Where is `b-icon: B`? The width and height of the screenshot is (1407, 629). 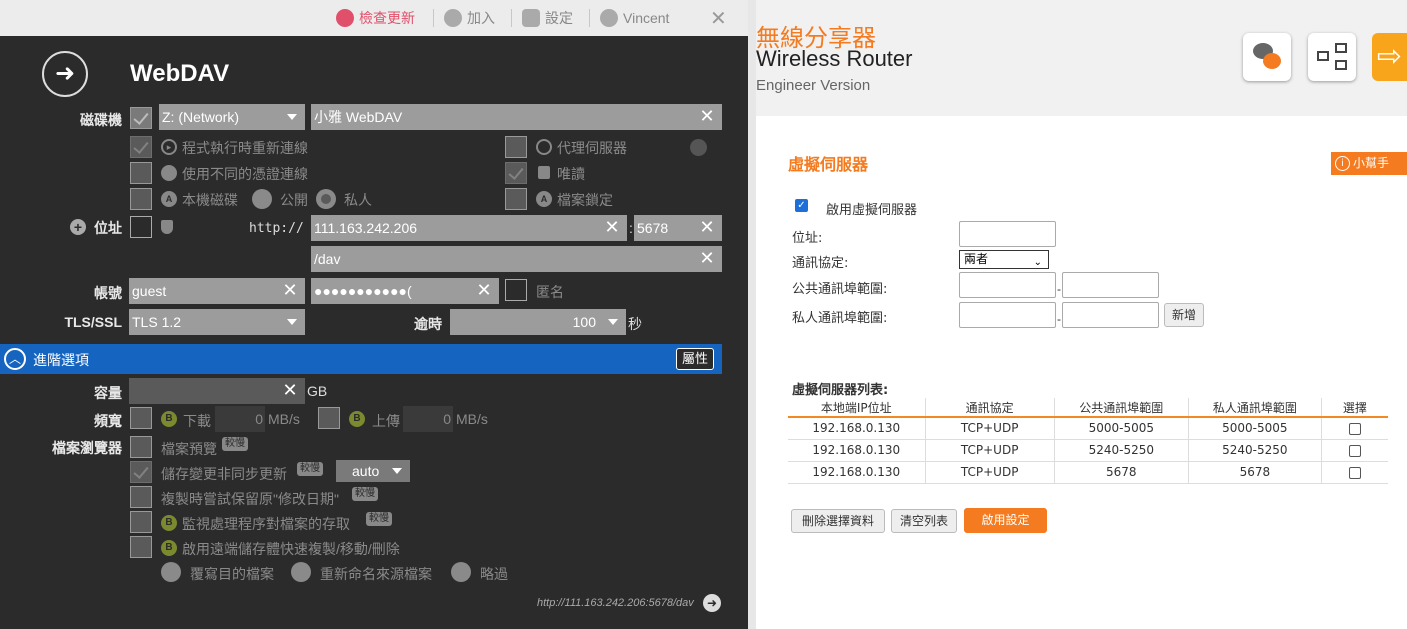 b-icon: B is located at coordinates (169, 523).